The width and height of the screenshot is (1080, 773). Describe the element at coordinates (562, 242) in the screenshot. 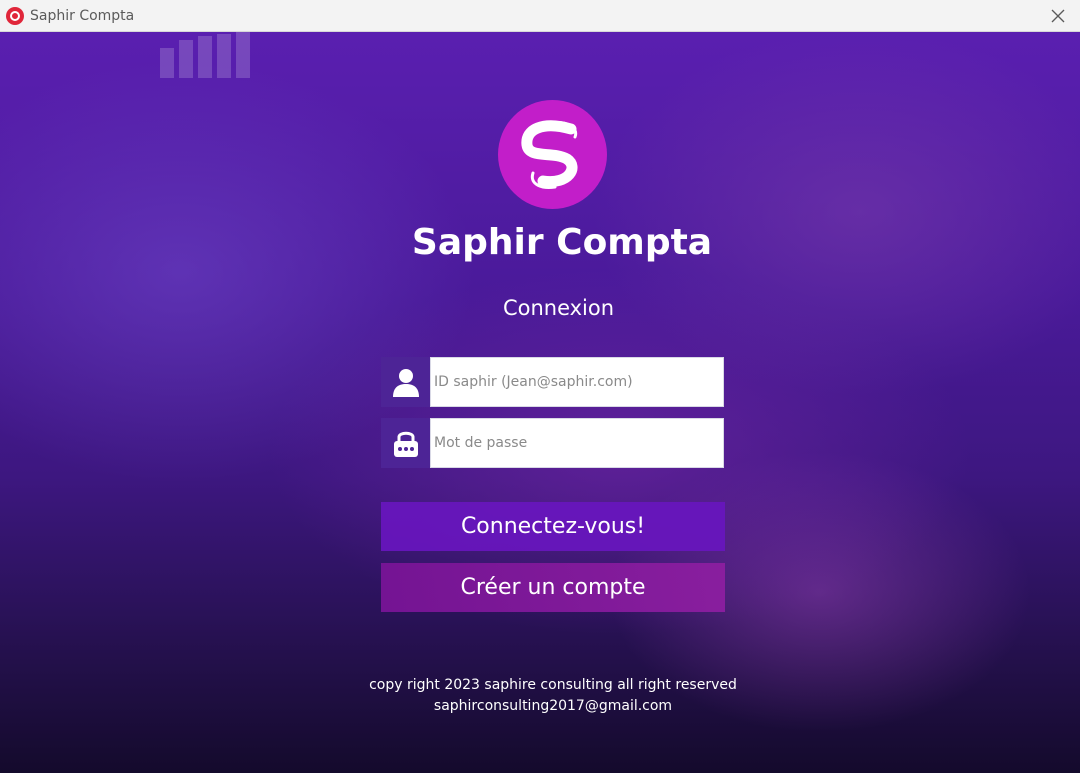

I see `app-title: Saphir Compta` at that location.